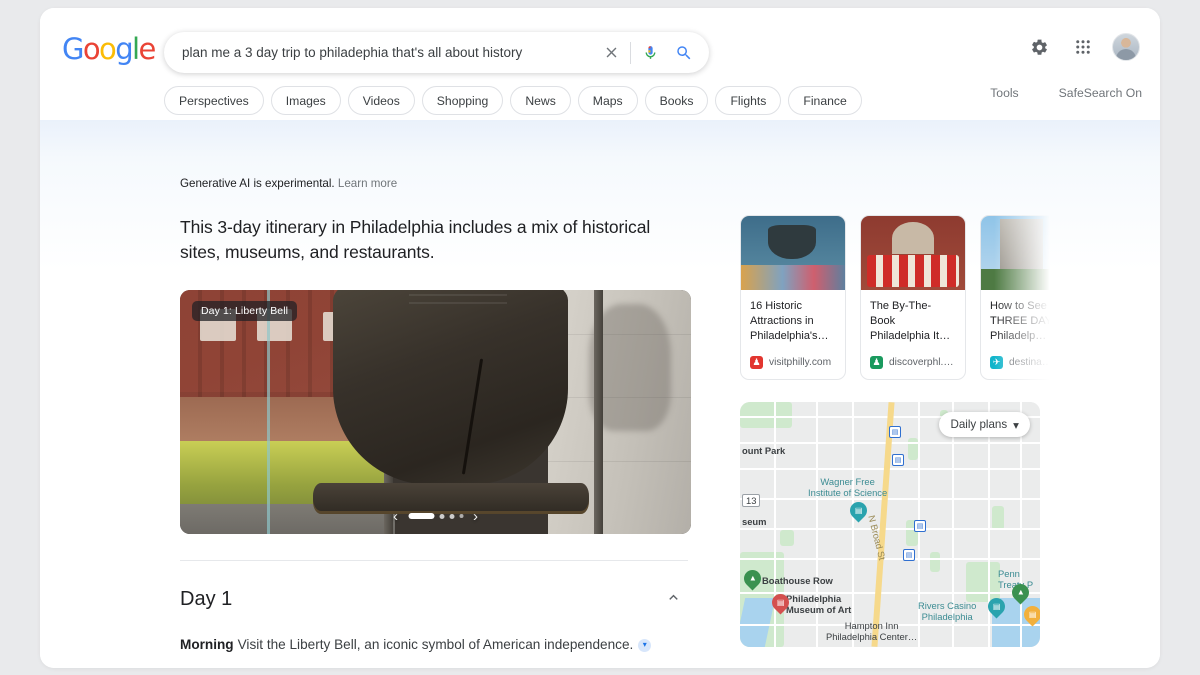 The image size is (1200, 675). I want to click on section-divider, so click(434, 560).